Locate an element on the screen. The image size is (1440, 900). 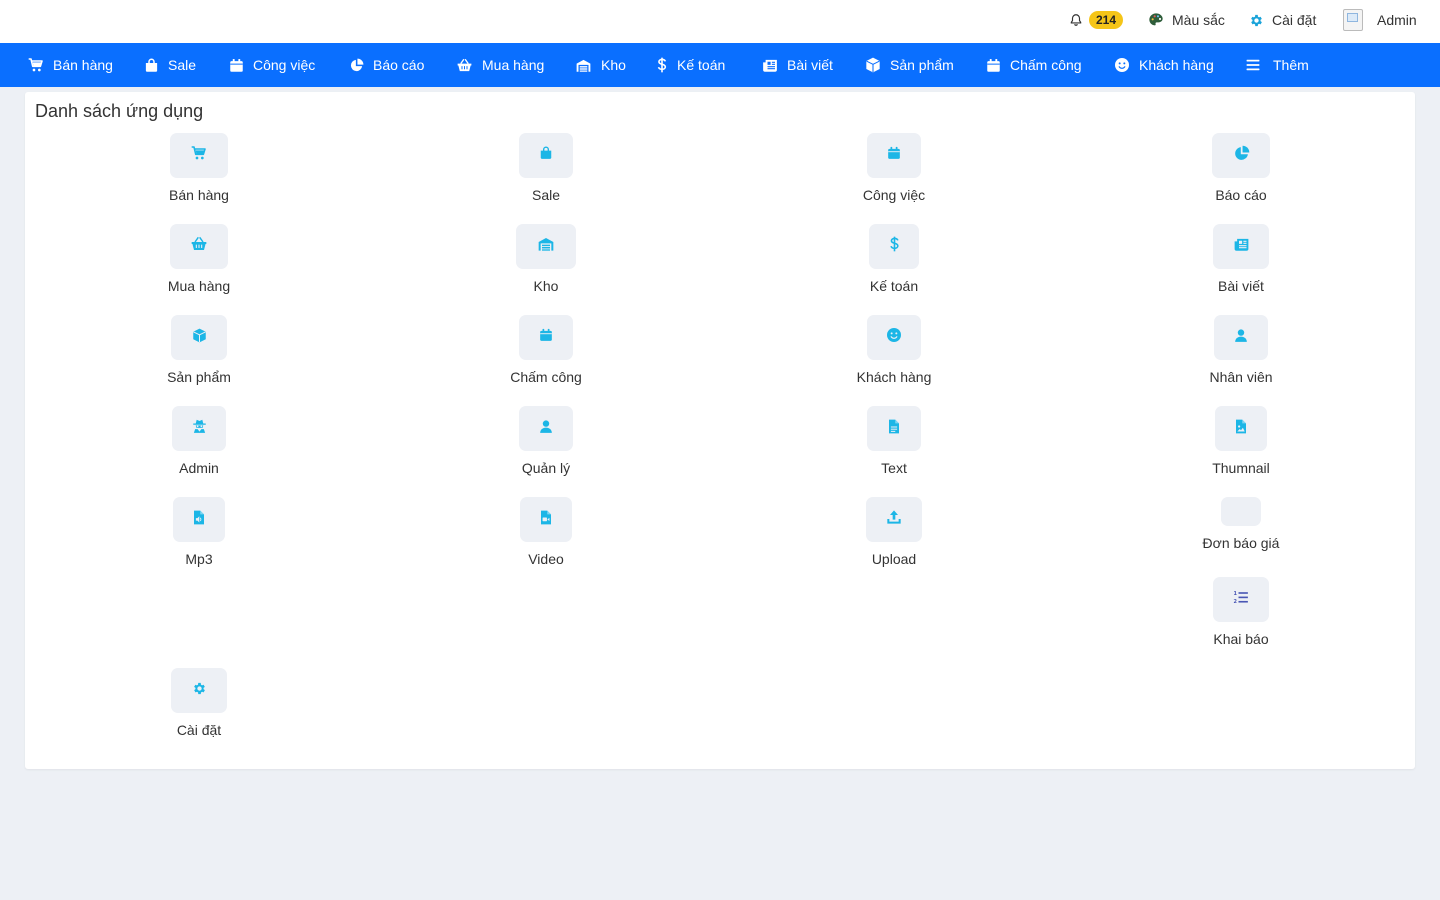
nav-item-them: Thêm is located at coordinates (1277, 65).